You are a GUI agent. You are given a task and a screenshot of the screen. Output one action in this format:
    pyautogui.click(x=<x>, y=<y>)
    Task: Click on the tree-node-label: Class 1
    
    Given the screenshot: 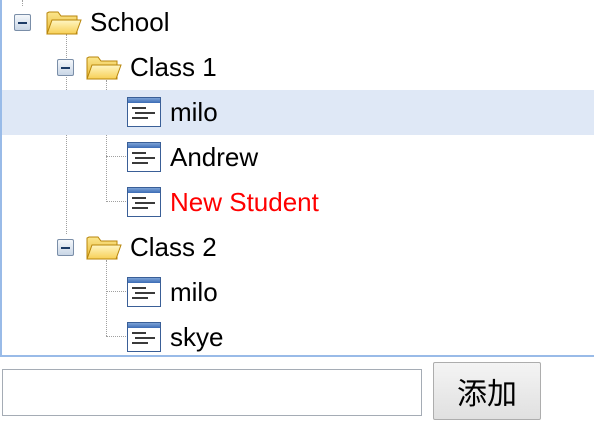 What is the action you would take?
    pyautogui.click(x=173, y=67)
    